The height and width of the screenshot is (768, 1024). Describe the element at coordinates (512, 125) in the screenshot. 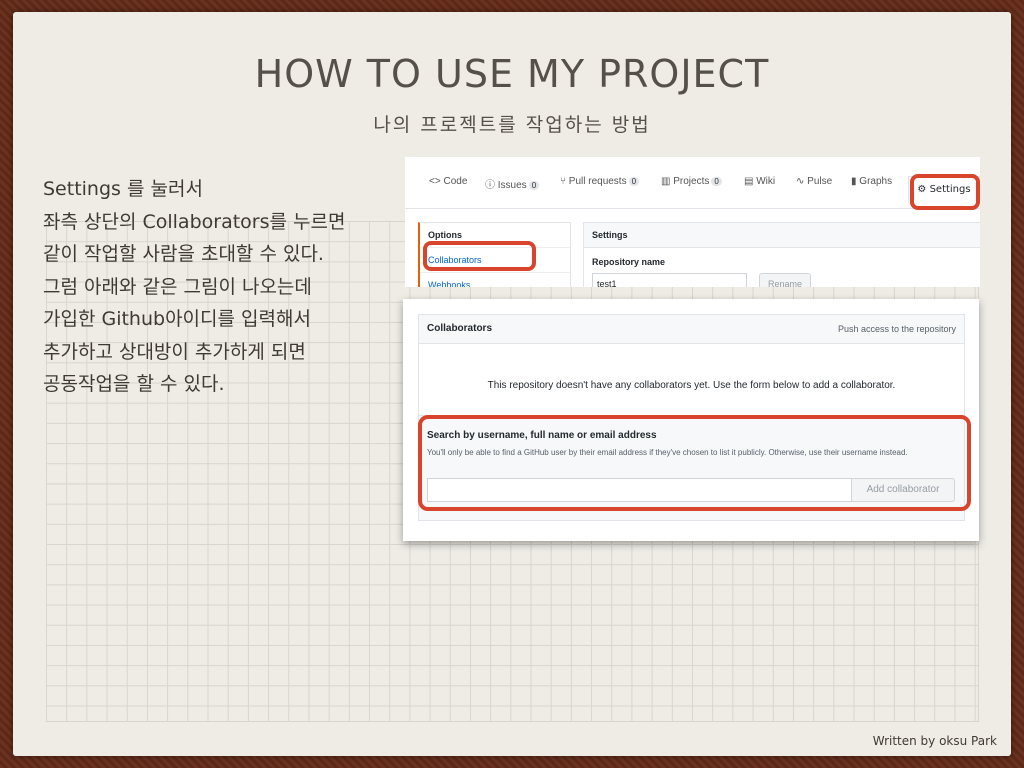

I see `slide-subtitle: 나의 프로젝트를 작업하는 방법` at that location.